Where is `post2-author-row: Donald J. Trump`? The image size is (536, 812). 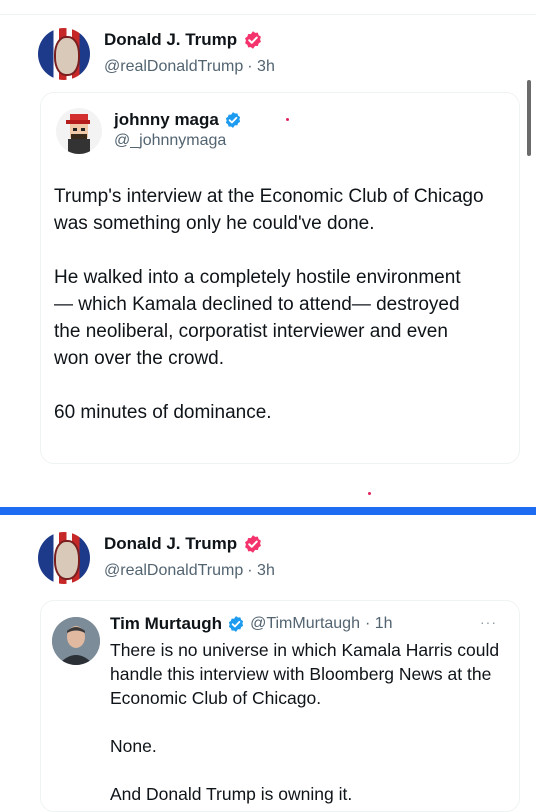 post2-author-row: Donald J. Trump is located at coordinates (183, 544).